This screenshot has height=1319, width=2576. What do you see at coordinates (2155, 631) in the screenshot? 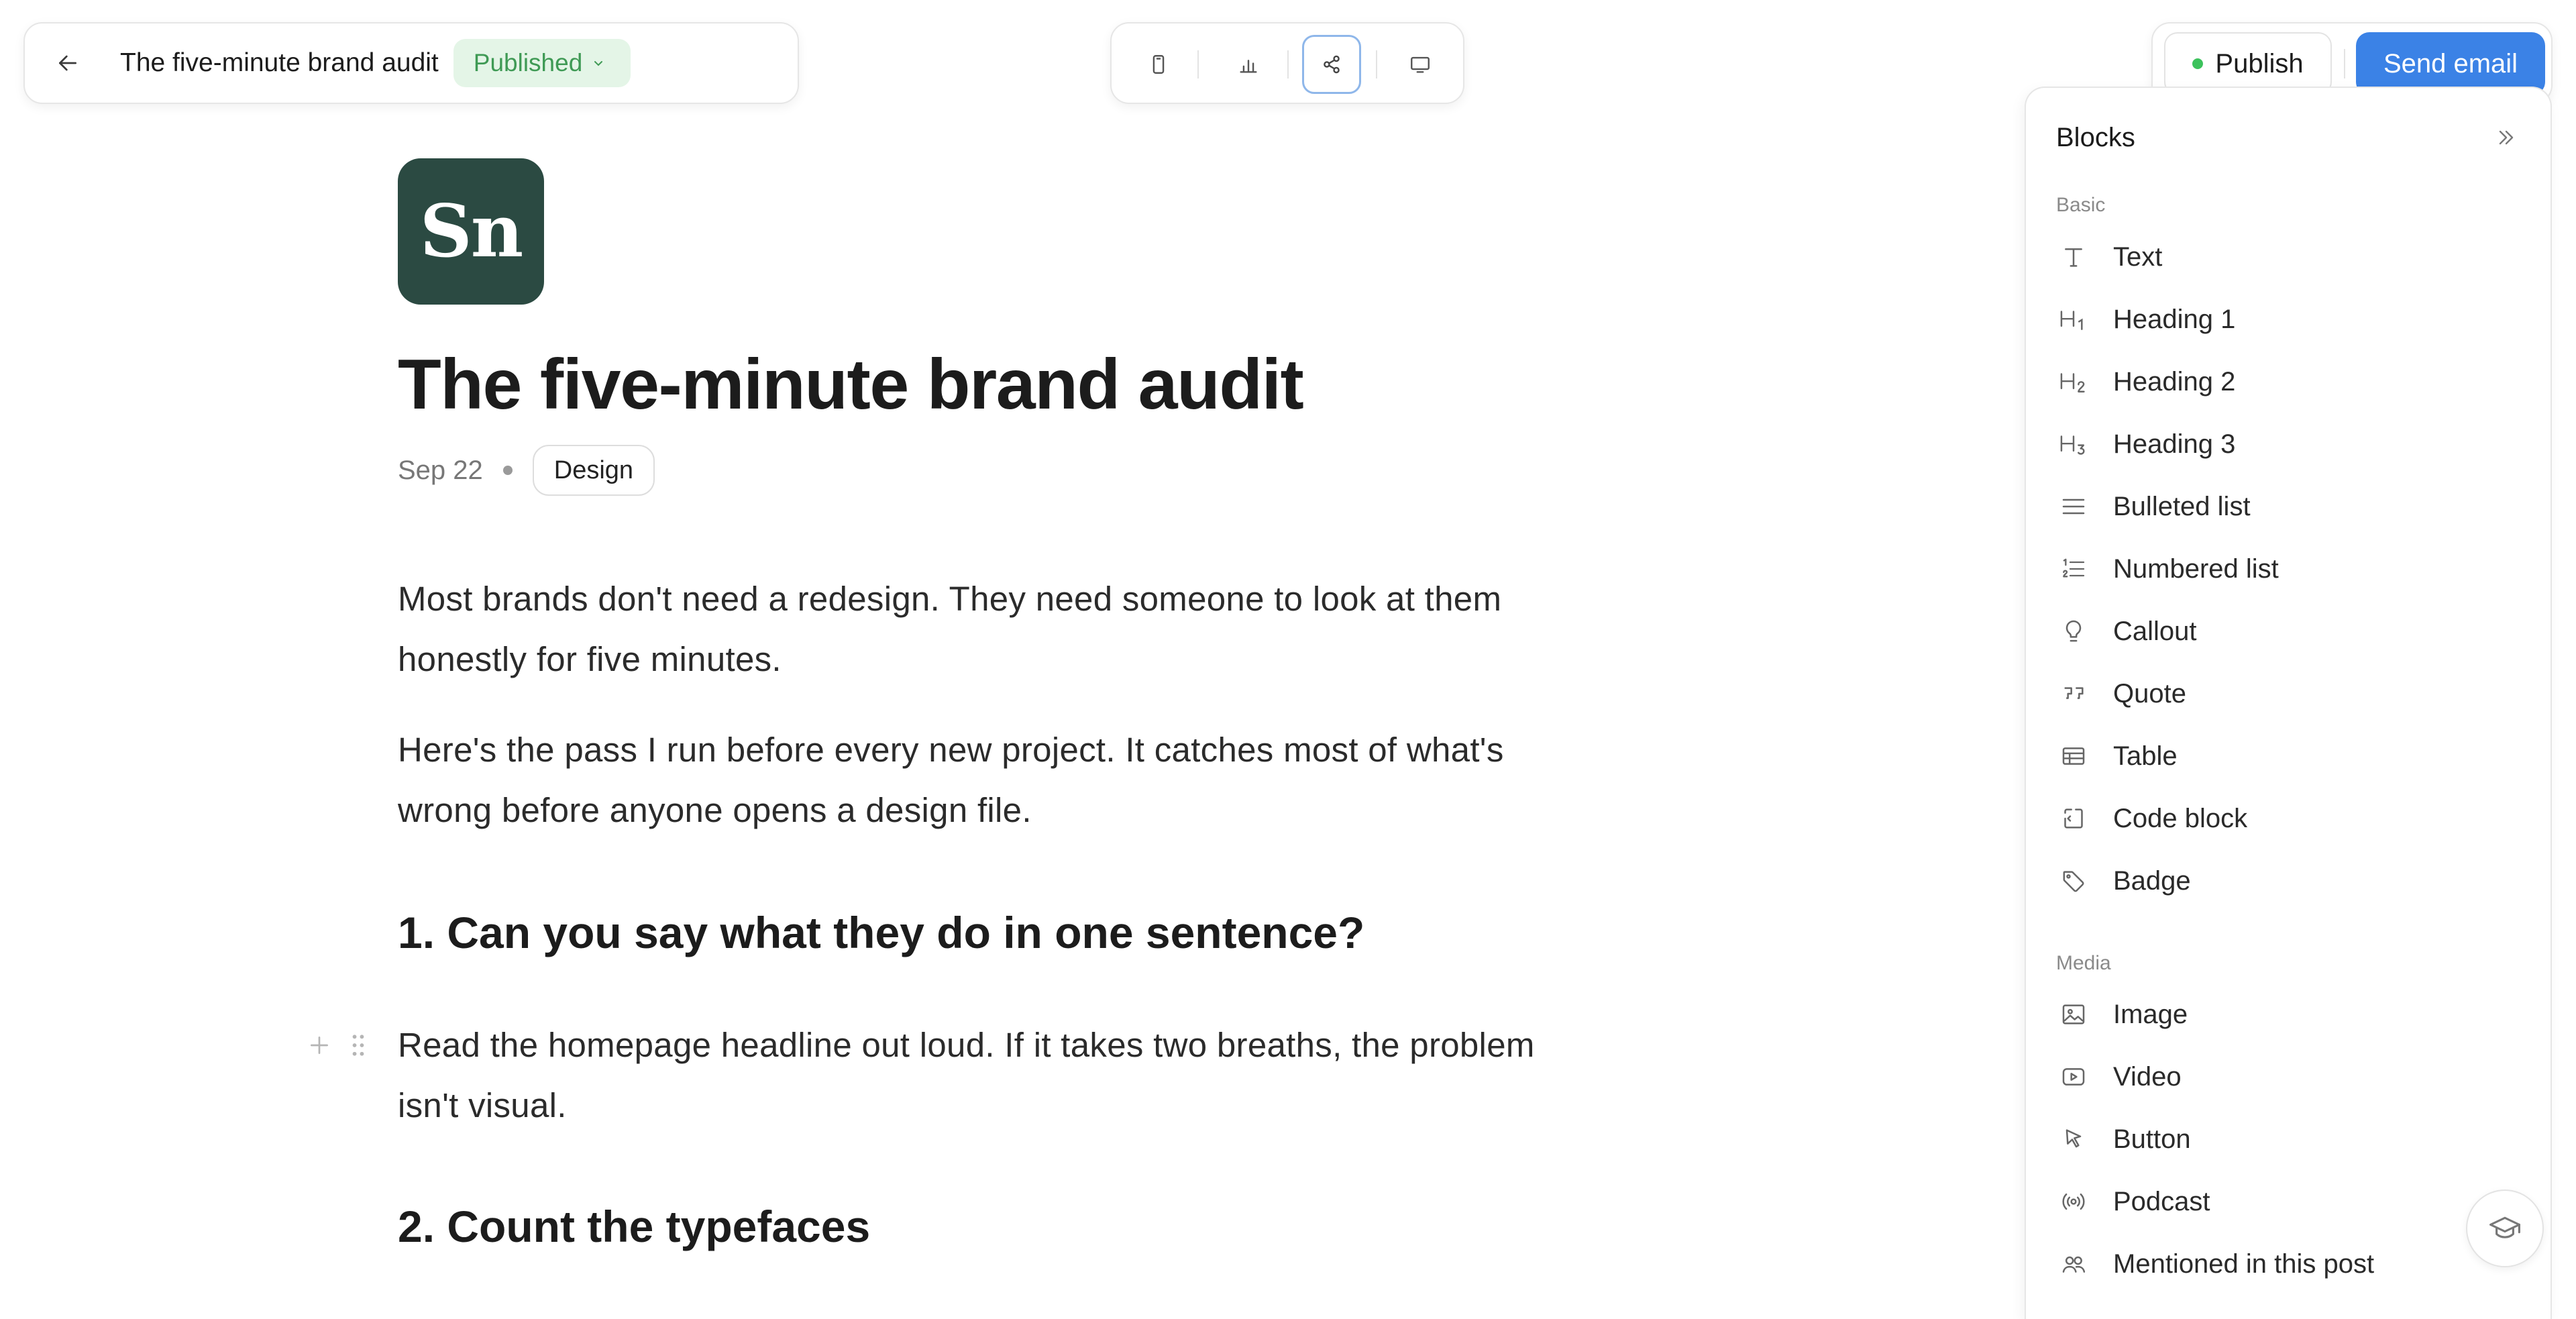
I see `block-item-label: Callout` at bounding box center [2155, 631].